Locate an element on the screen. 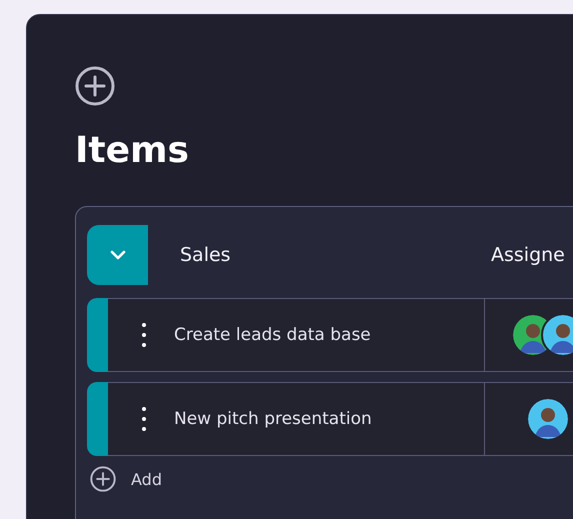 The width and height of the screenshot is (573, 519). item-title: New pitch presentation is located at coordinates (273, 419).